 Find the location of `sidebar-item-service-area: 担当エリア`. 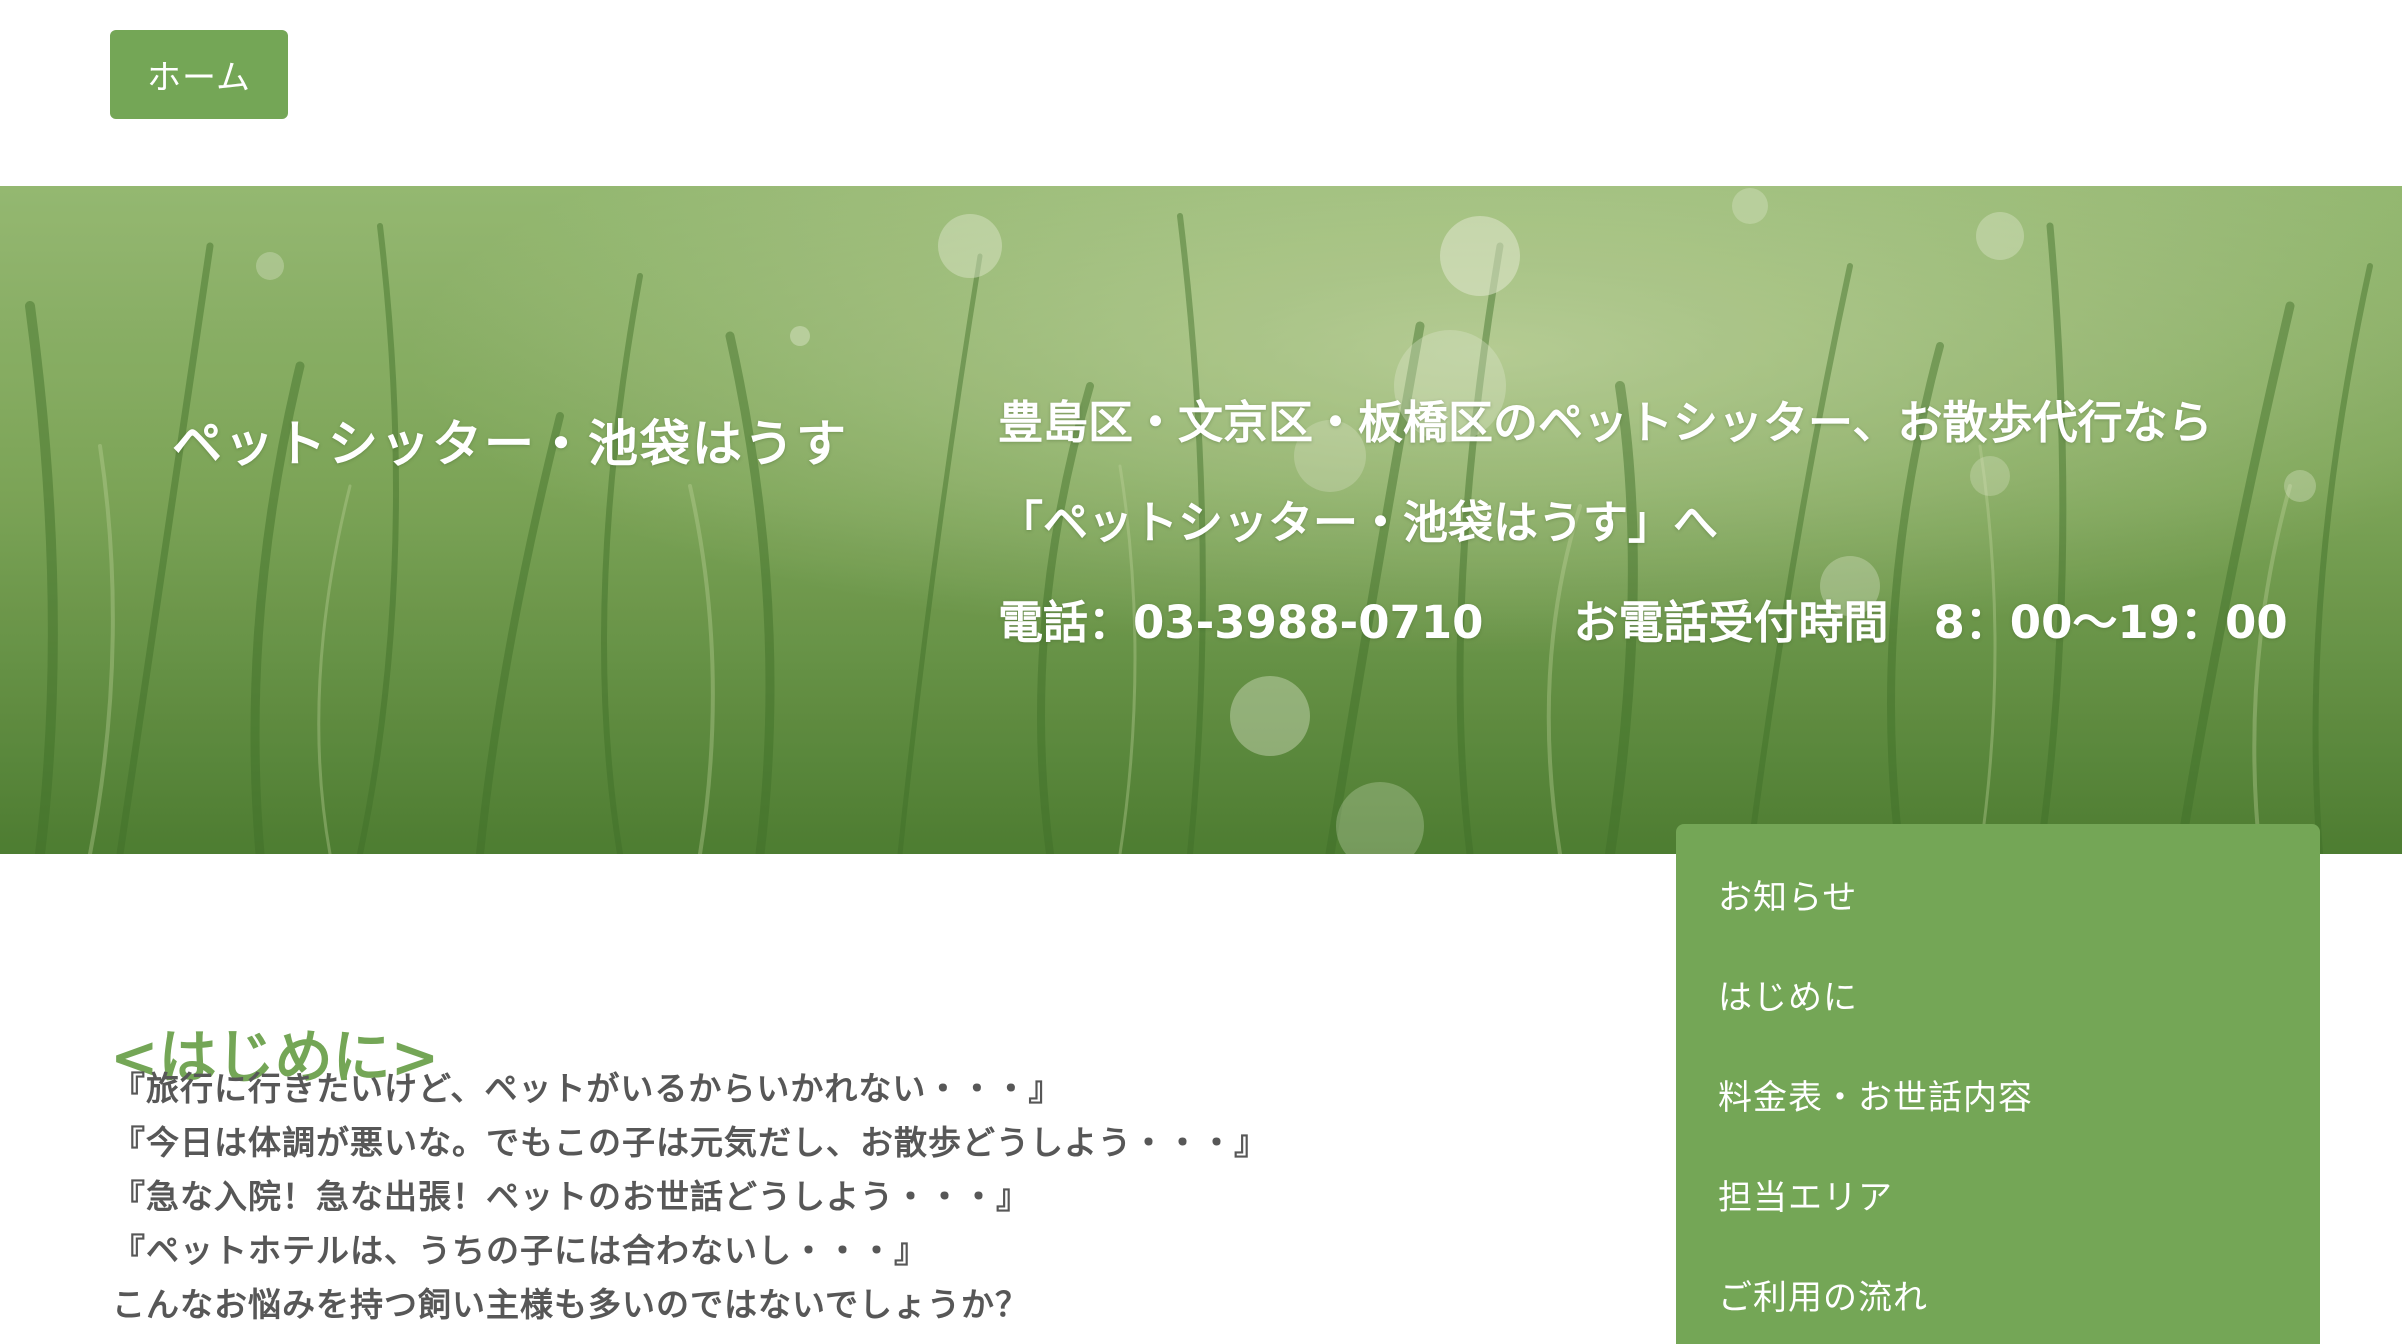

sidebar-item-service-area: 担当エリア is located at coordinates (1805, 1194).